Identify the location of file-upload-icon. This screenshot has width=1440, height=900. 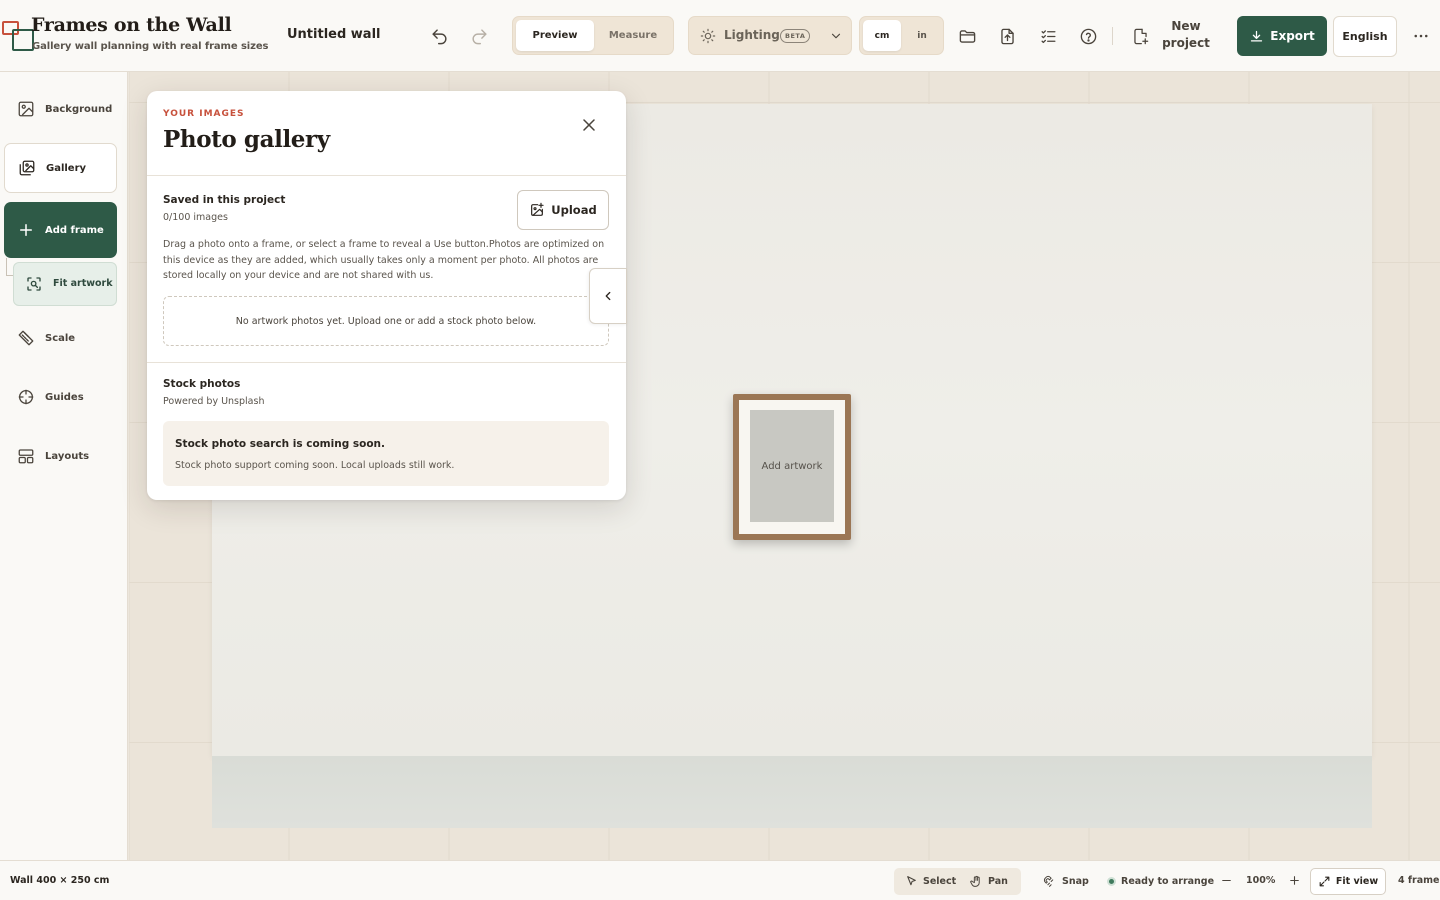
(1007, 36).